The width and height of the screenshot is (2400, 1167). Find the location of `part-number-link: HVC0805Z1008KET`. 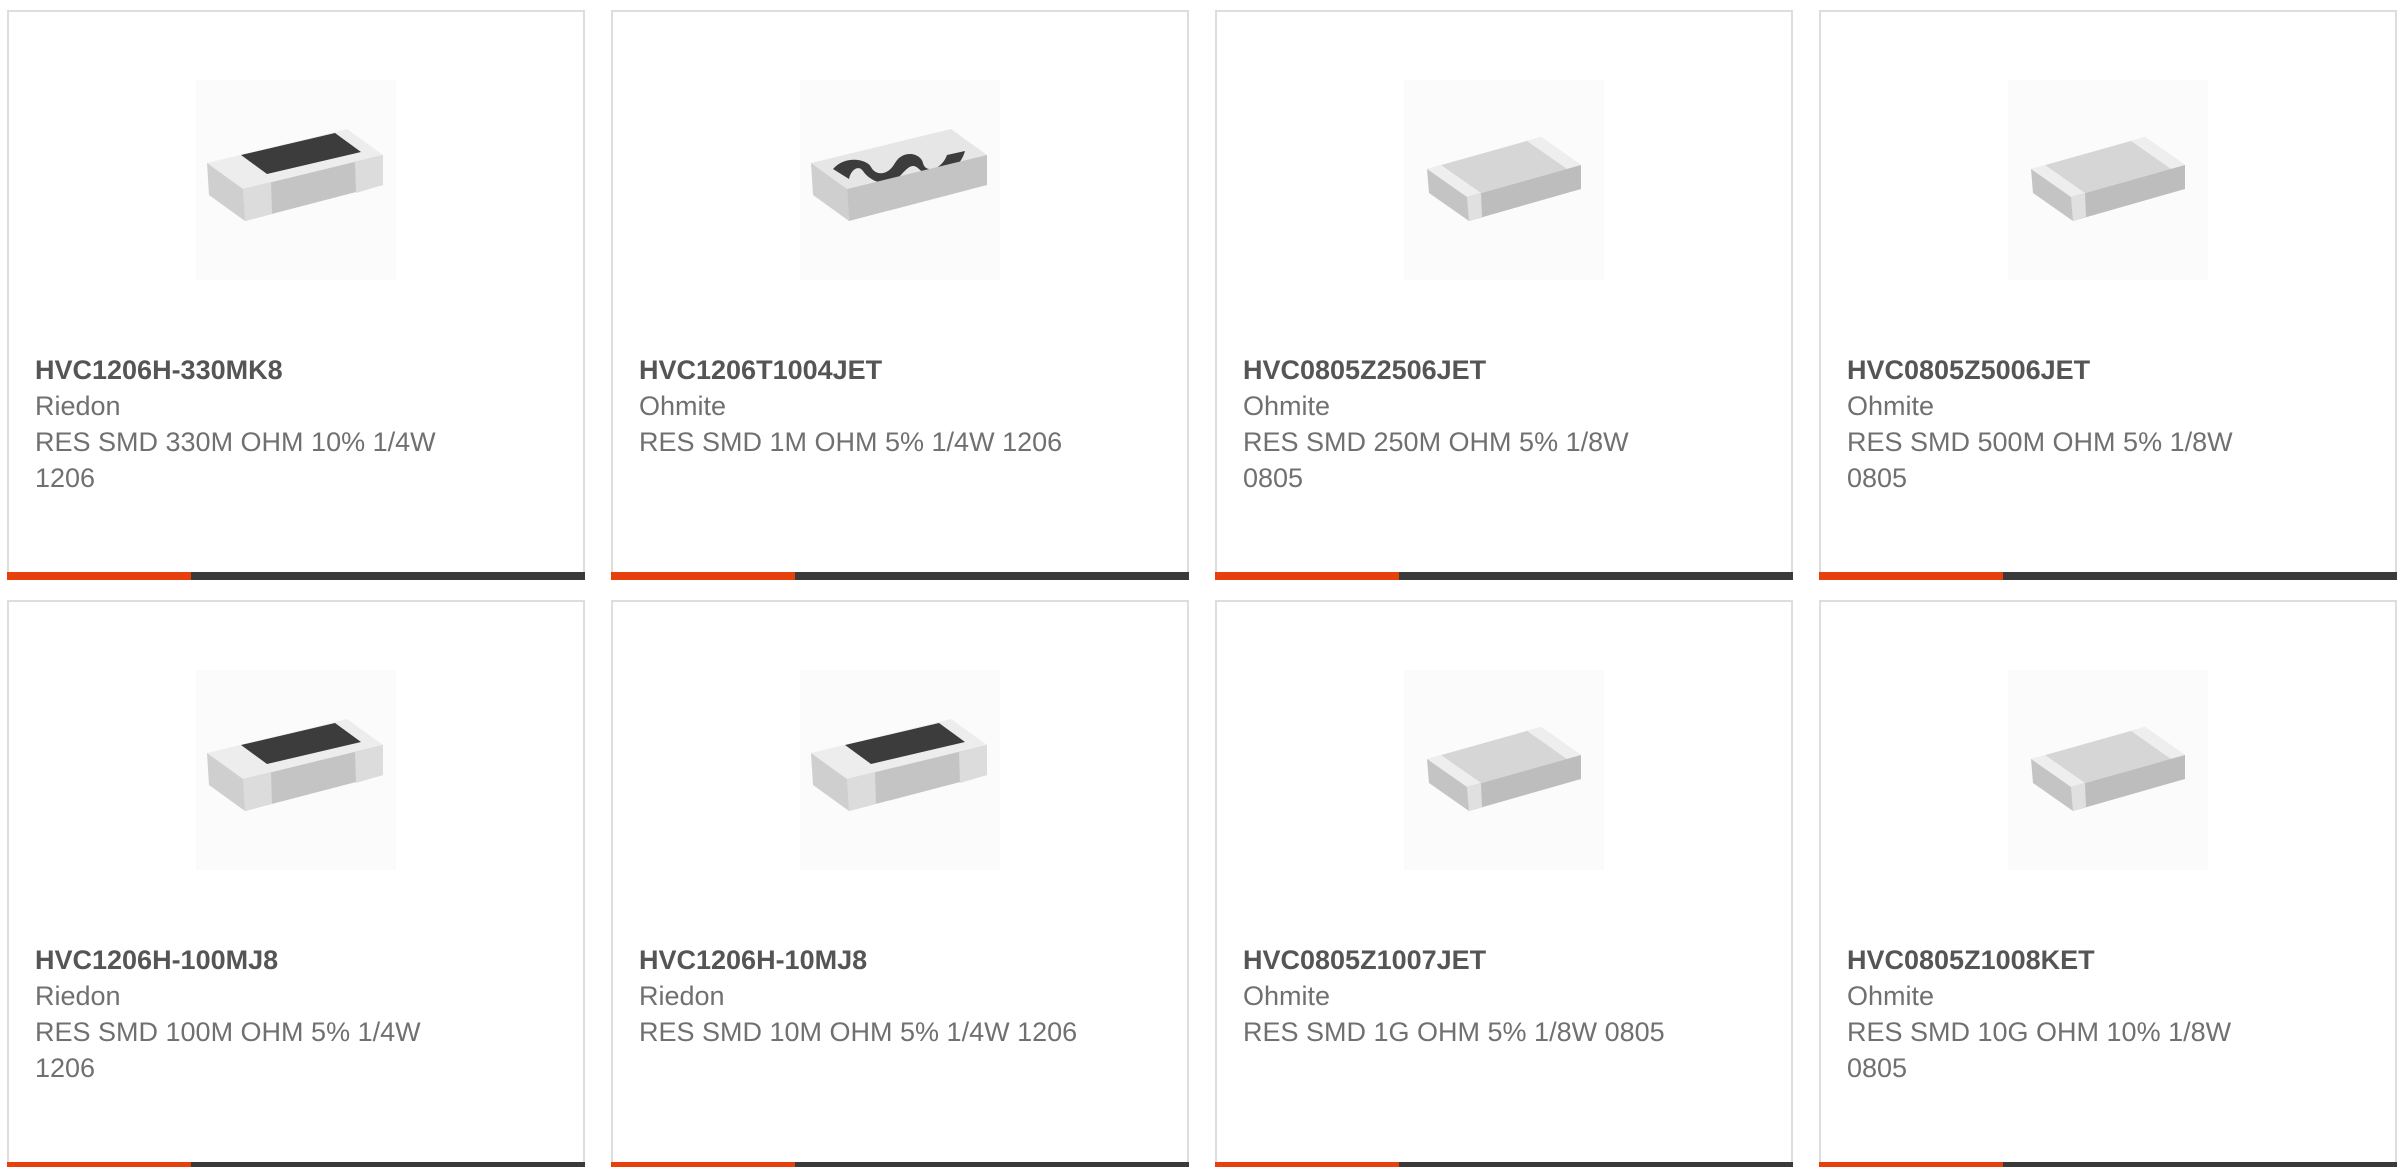

part-number-link: HVC0805Z1008KET is located at coordinates (2111, 960).